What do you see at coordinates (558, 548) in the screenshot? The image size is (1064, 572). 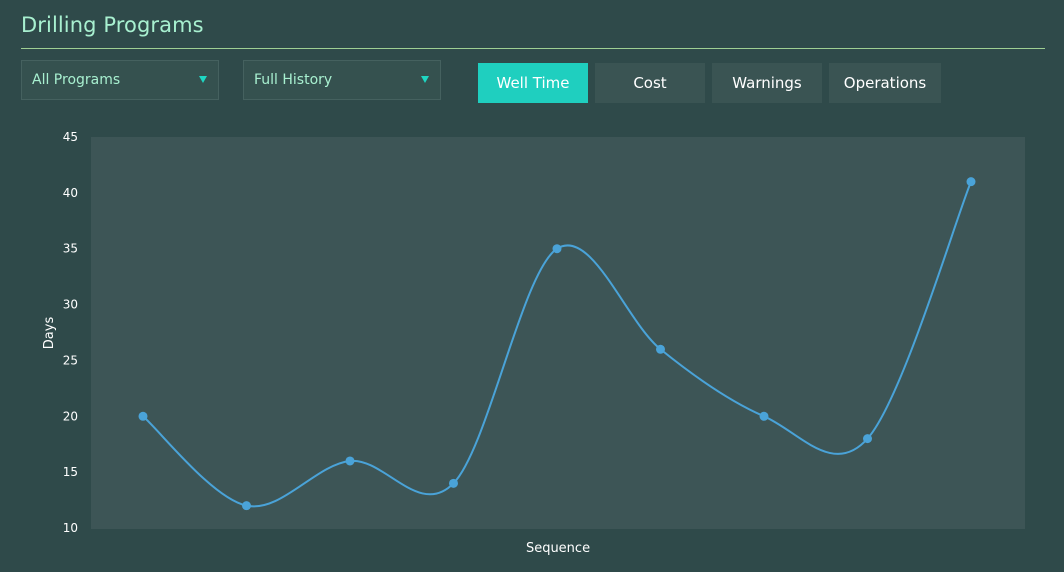 I see `x-axis-label: Sequence` at bounding box center [558, 548].